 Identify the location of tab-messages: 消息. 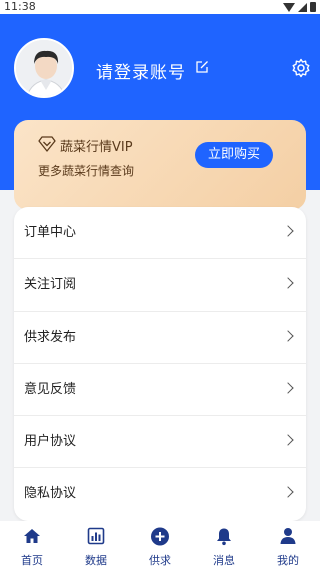
(224, 545).